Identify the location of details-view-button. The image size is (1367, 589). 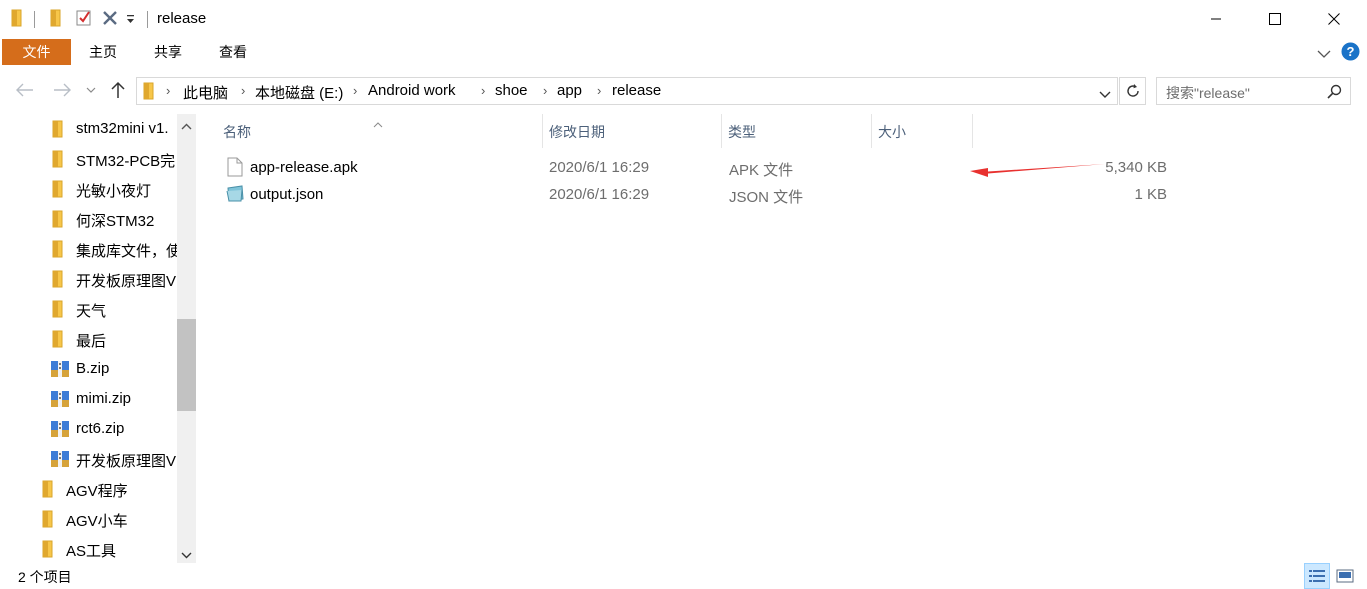
(1317, 576).